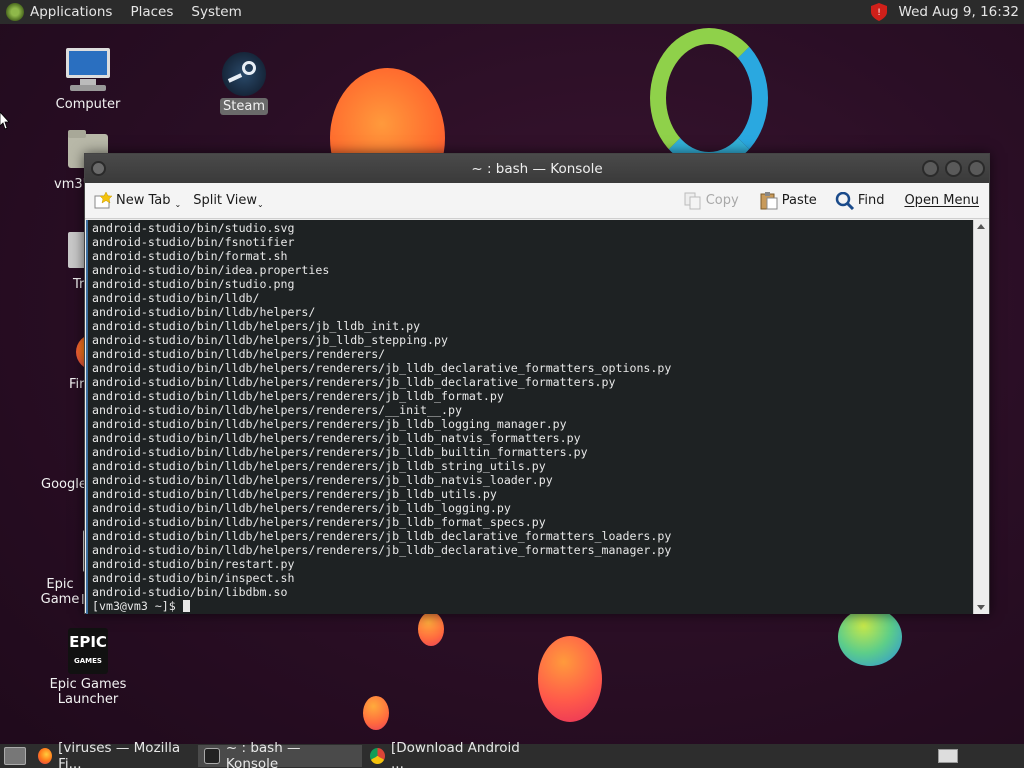 This screenshot has height=768, width=1024. I want to click on terminal-line: android-studio/bin/idea.properties, so click(211, 270).